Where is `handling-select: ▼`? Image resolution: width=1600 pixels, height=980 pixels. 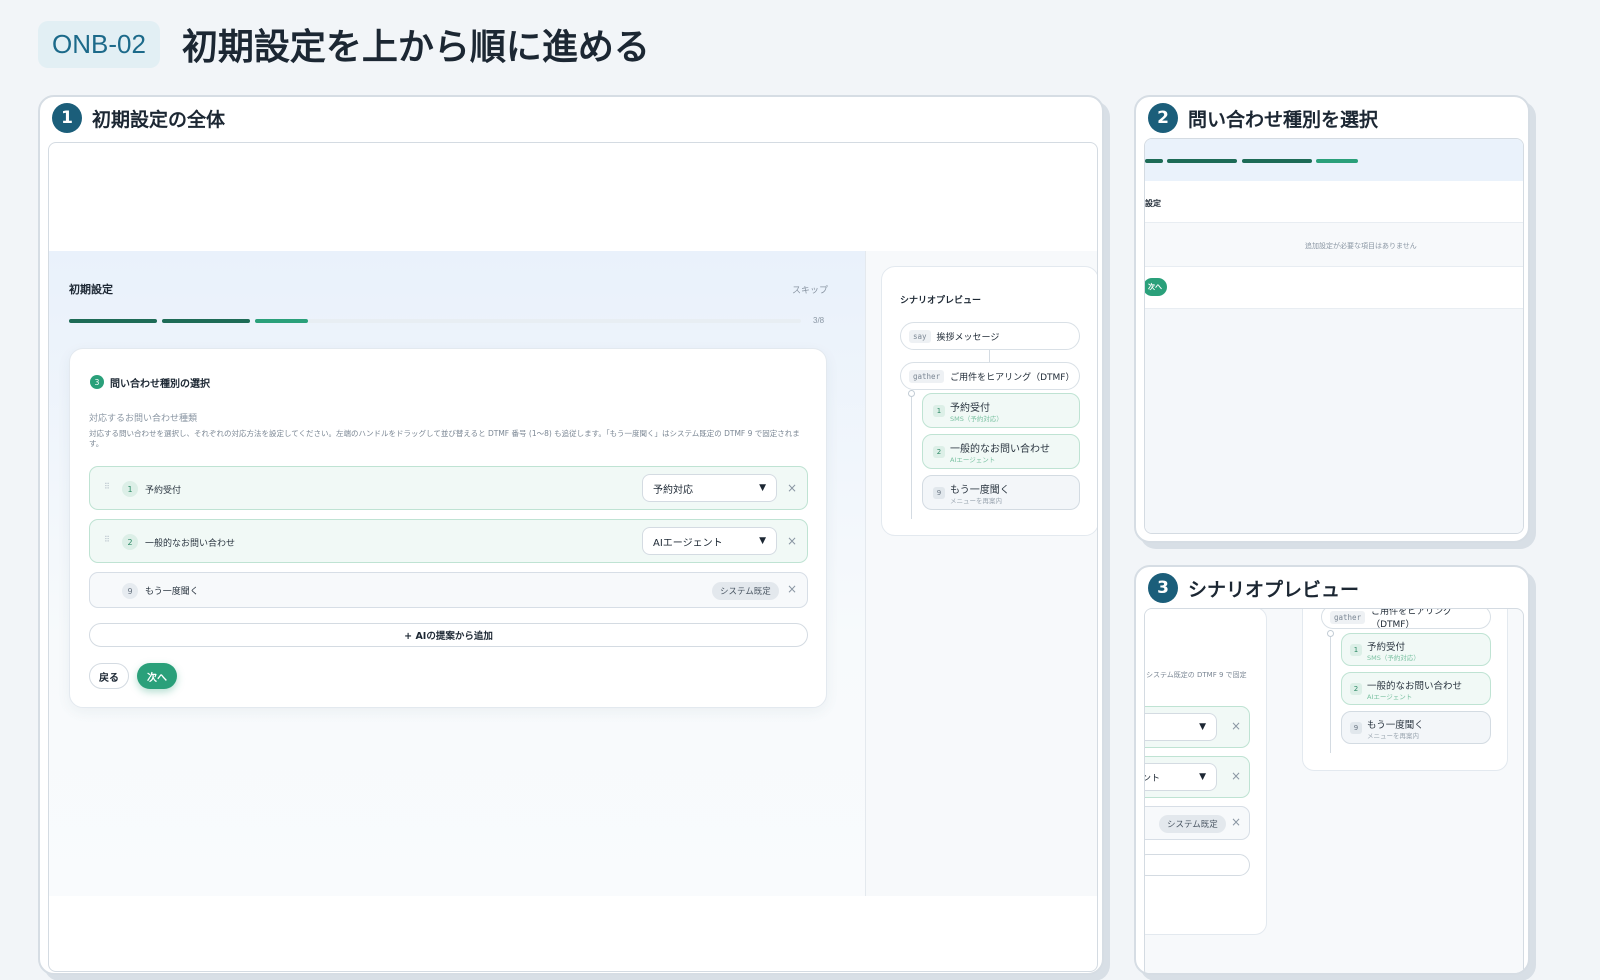
handling-select: ▼ is located at coordinates (1181, 727).